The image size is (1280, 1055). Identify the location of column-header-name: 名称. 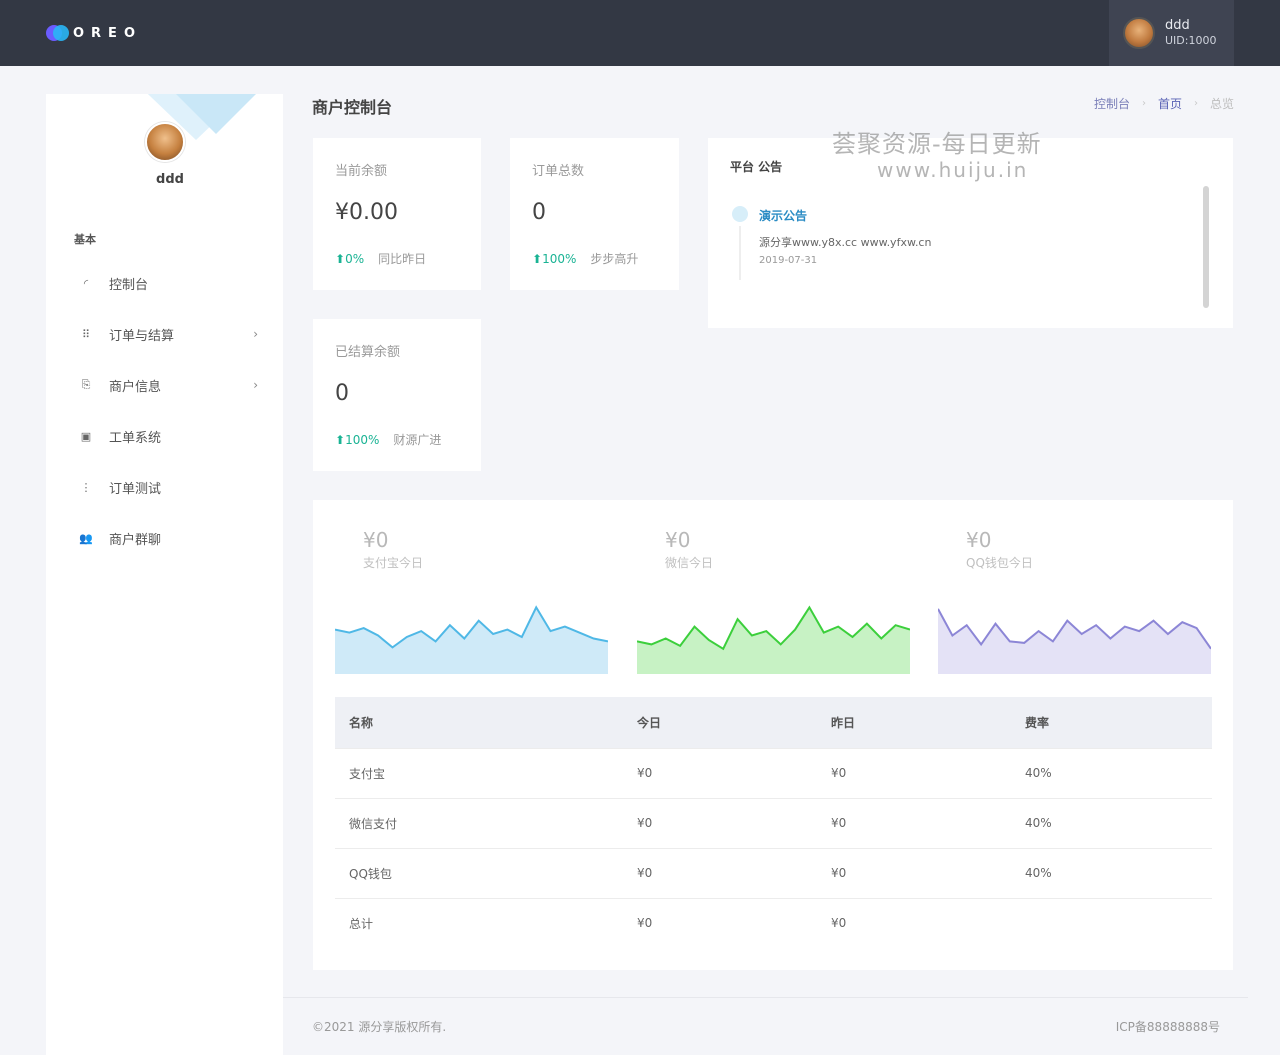
(479, 722).